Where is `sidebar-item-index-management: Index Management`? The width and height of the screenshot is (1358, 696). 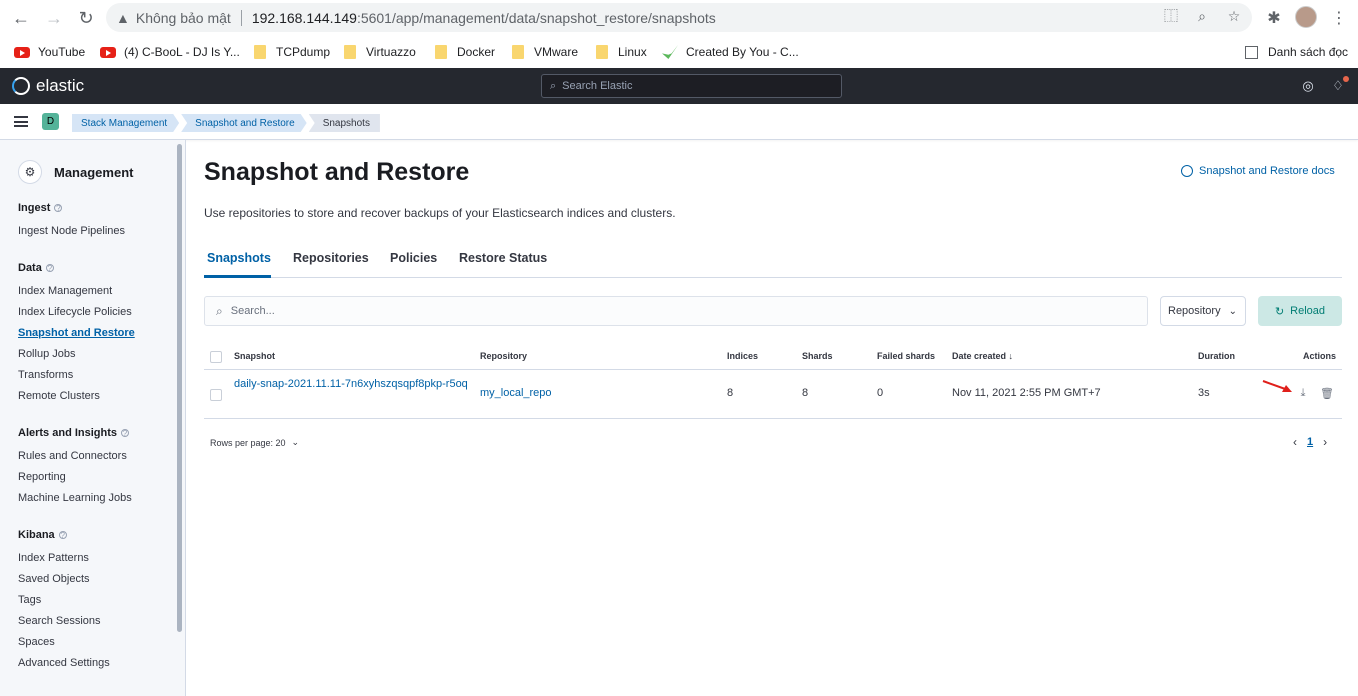 sidebar-item-index-management: Index Management is located at coordinates (65, 291).